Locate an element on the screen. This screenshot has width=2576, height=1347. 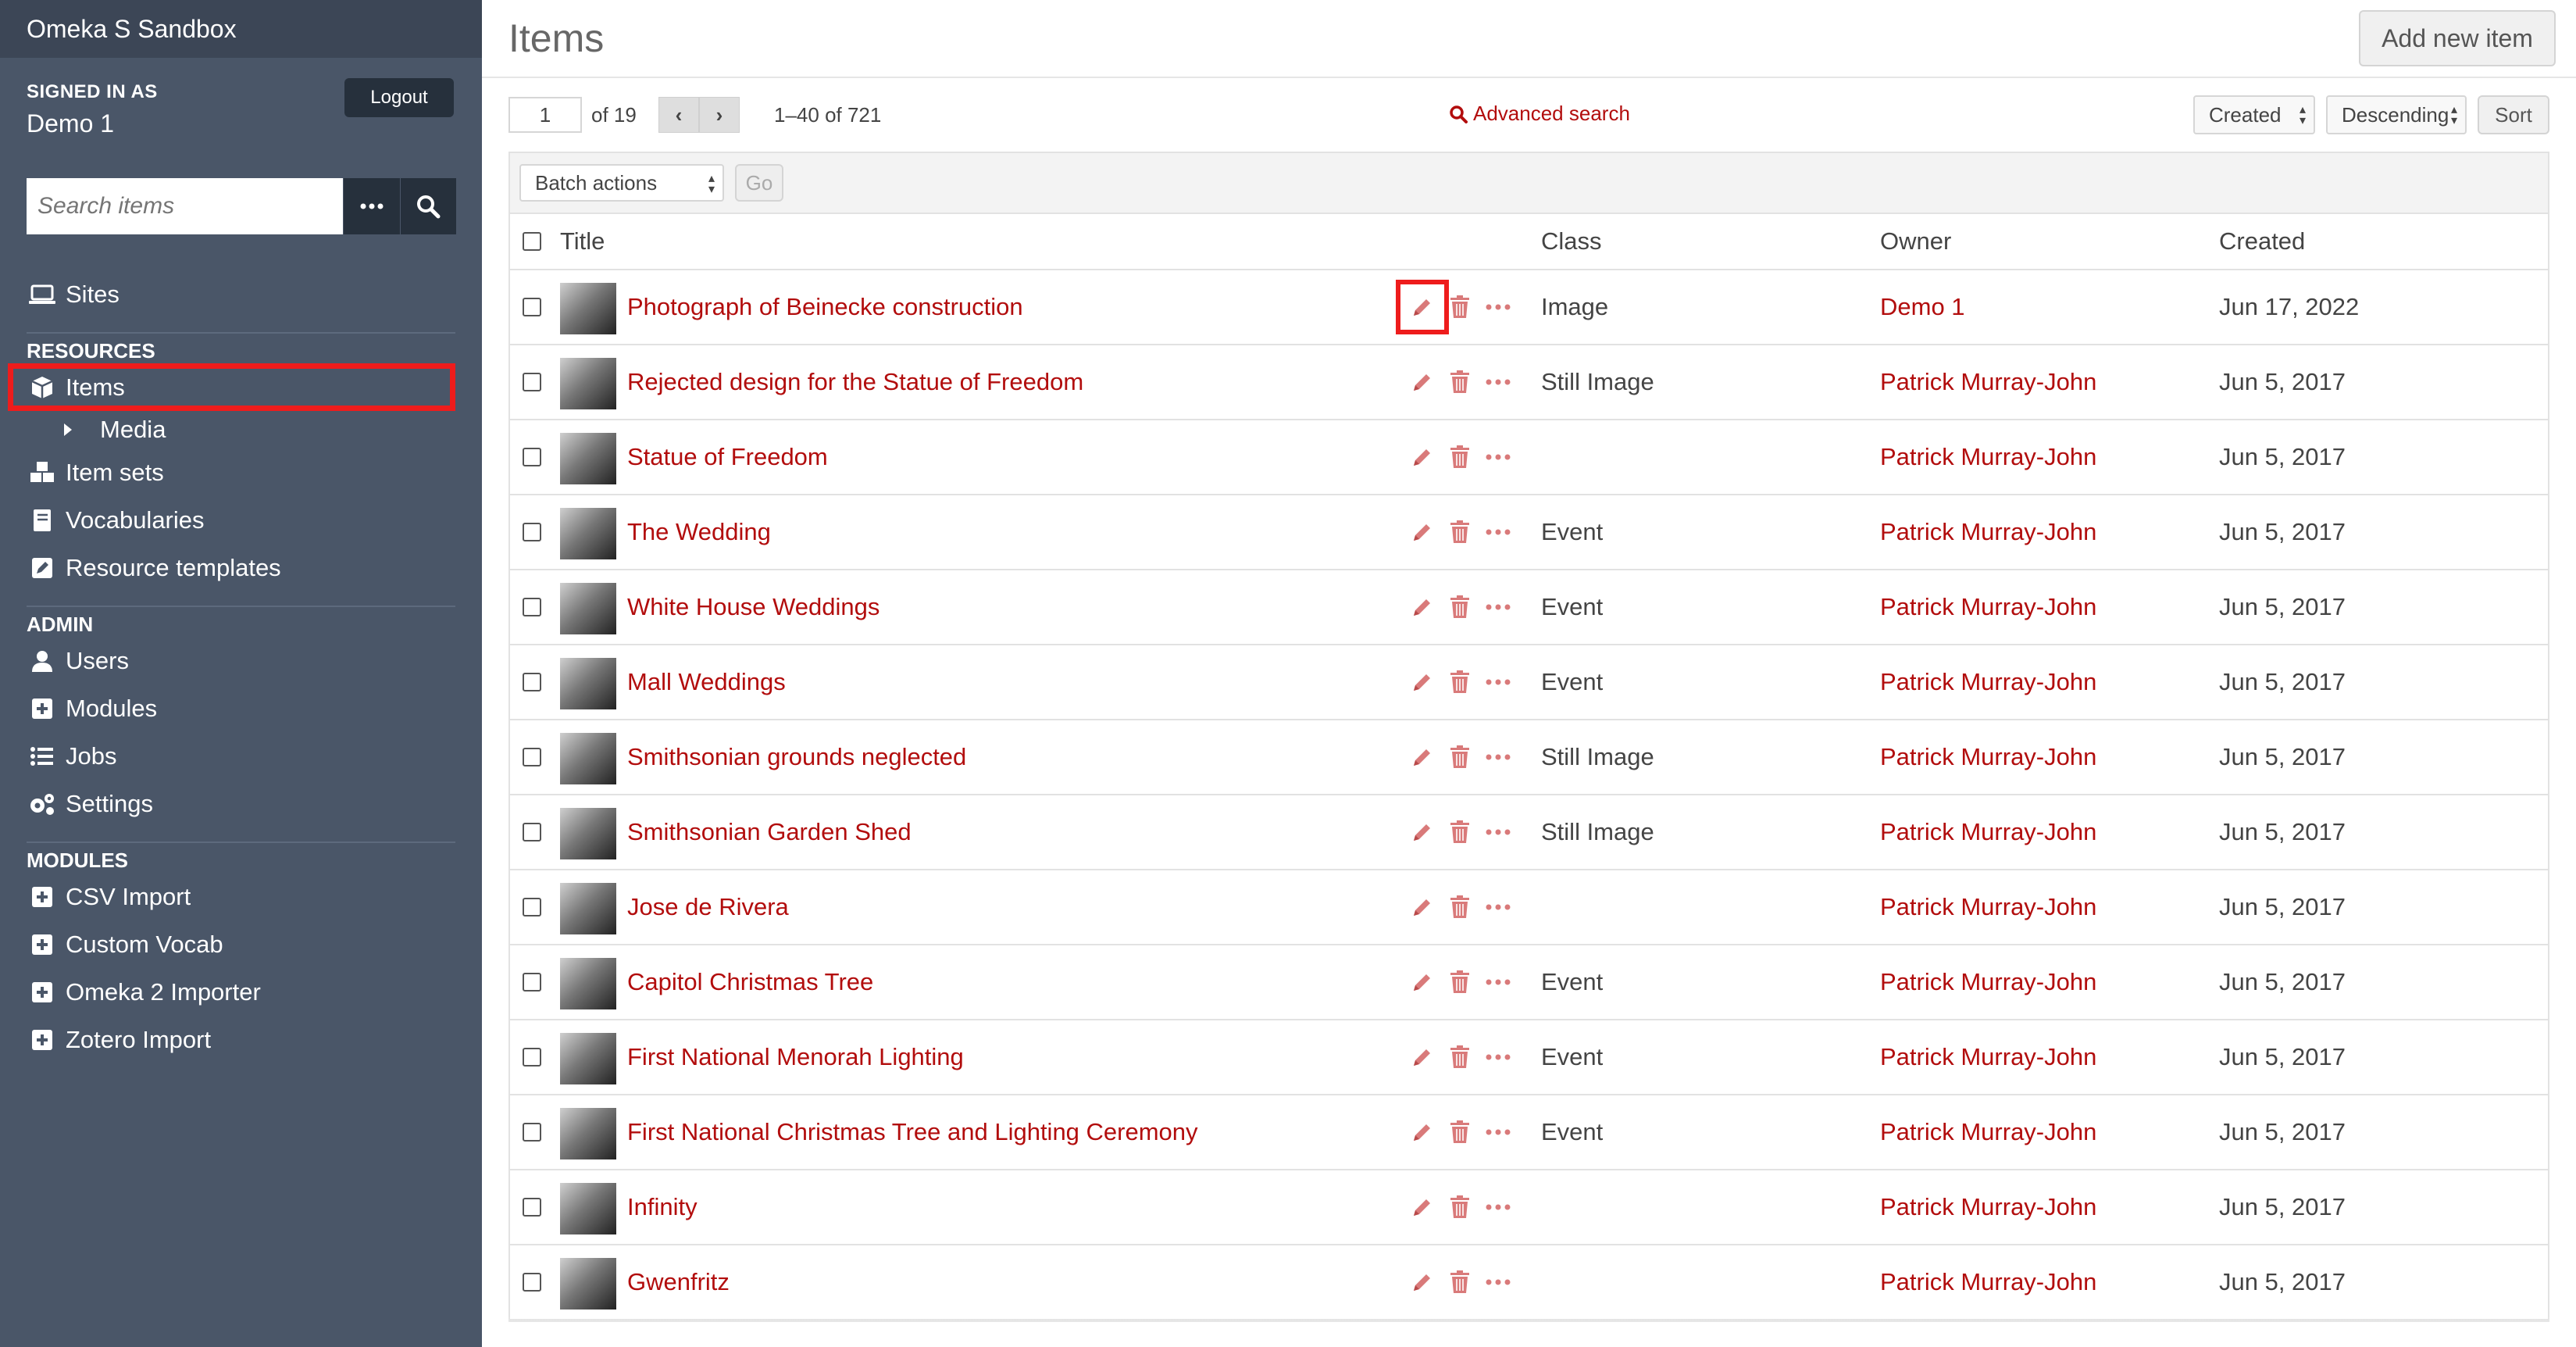
item-title-link: Photograph of Beinecke construction is located at coordinates (825, 307).